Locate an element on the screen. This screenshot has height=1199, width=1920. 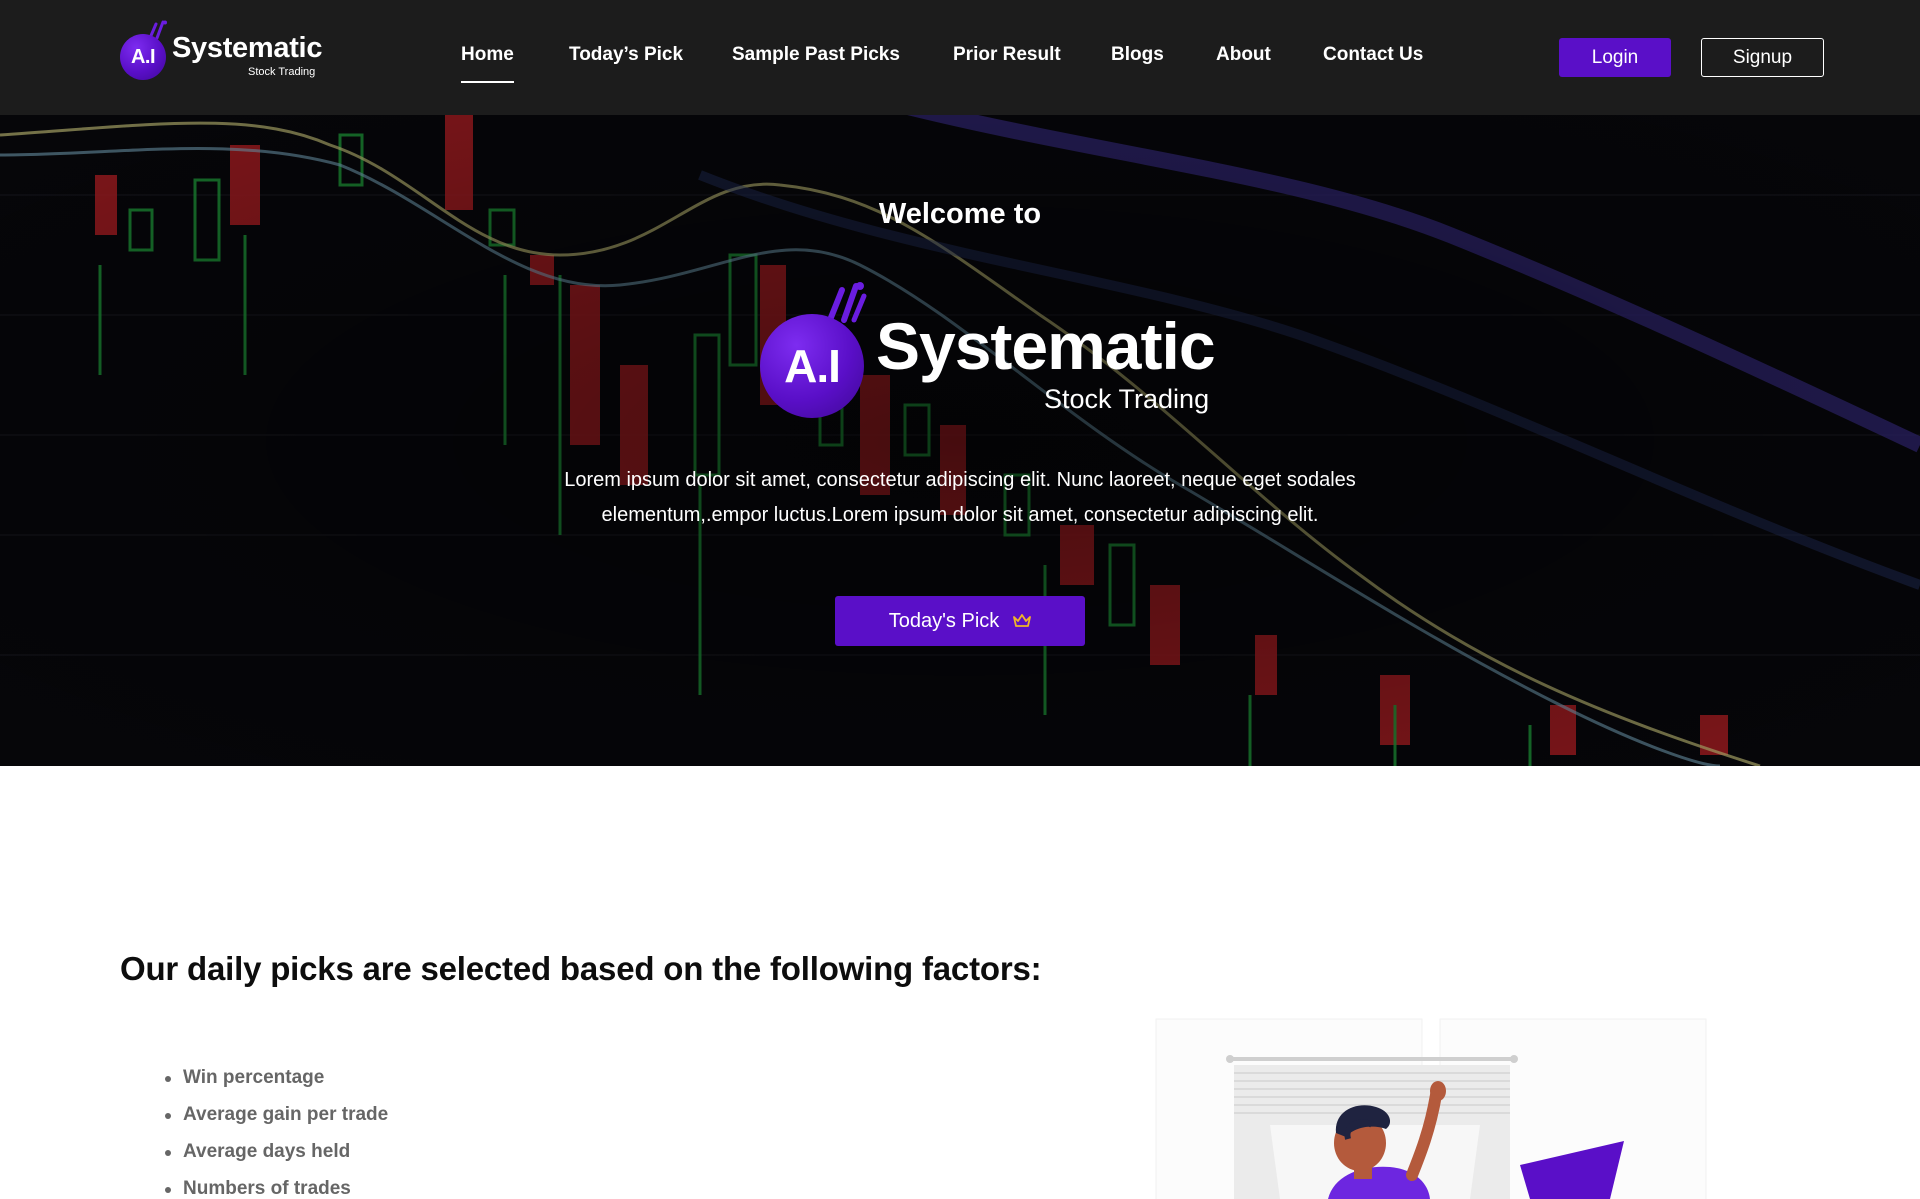
brand-name: Systematic is located at coordinates (247, 48).